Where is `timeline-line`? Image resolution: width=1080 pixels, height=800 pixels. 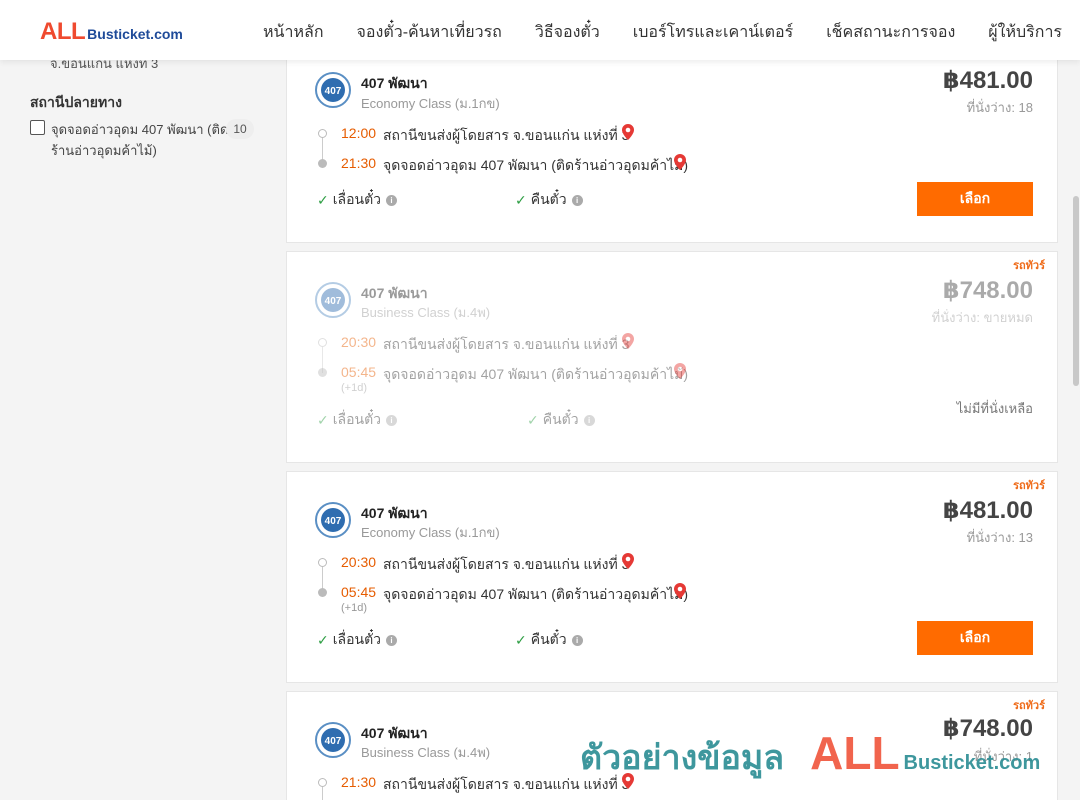 timeline-line is located at coordinates (322, 793).